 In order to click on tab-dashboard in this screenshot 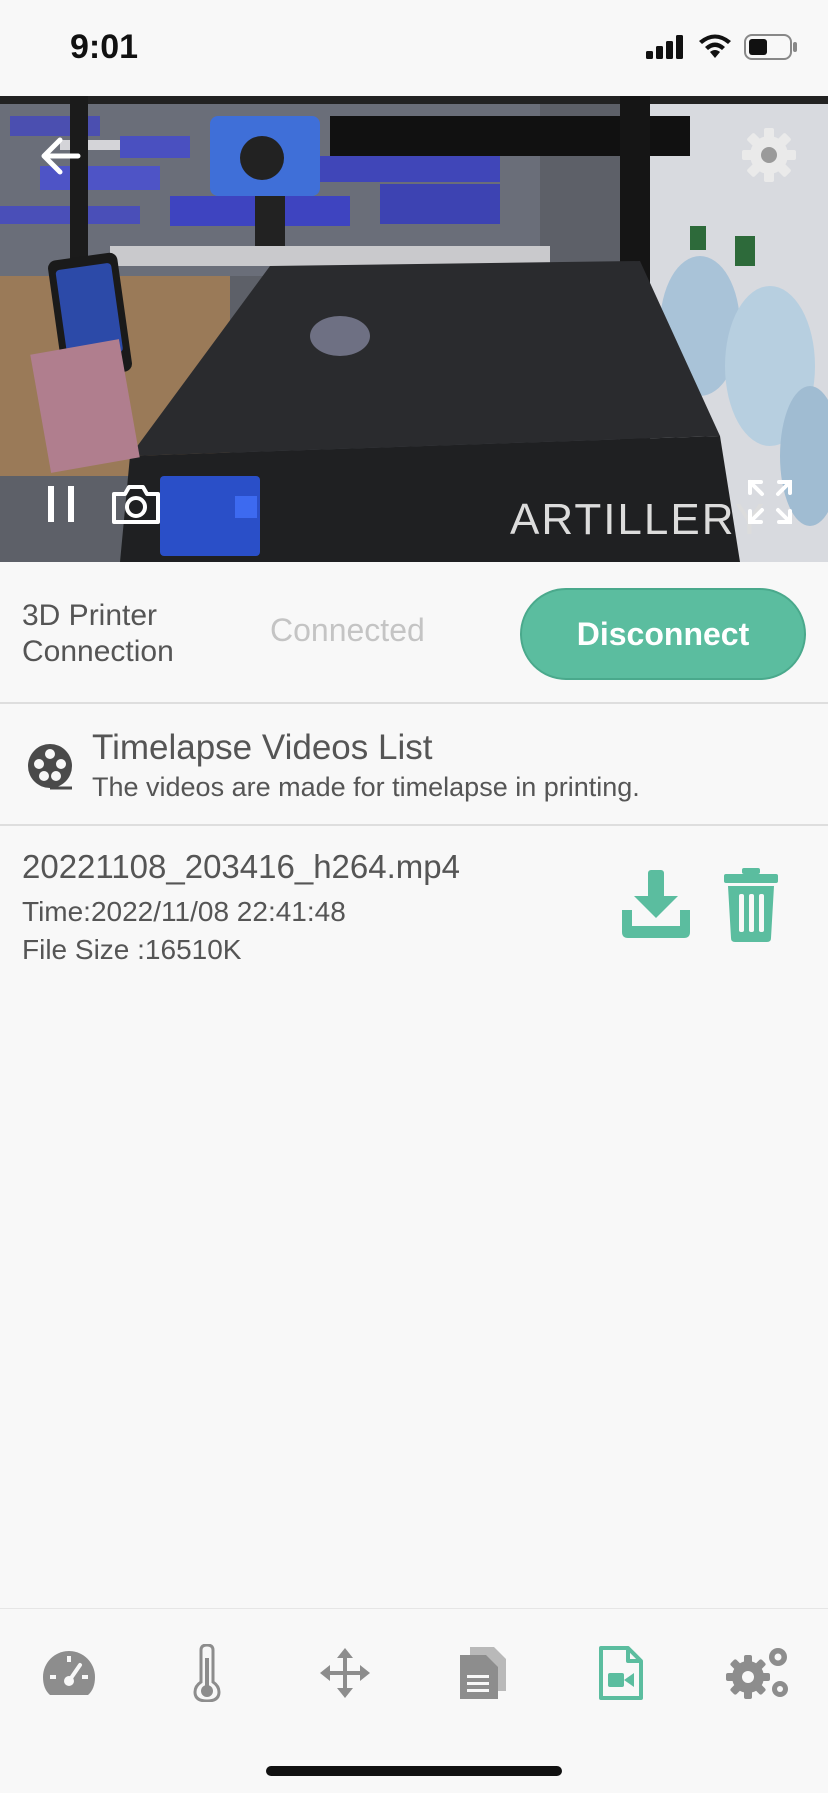, I will do `click(69, 1673)`.